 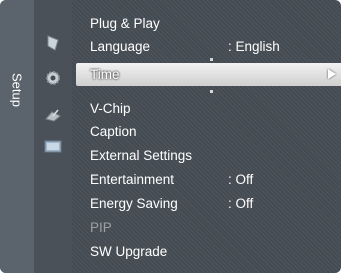 What do you see at coordinates (113, 131) in the screenshot?
I see `menu-item-label: Caption` at bounding box center [113, 131].